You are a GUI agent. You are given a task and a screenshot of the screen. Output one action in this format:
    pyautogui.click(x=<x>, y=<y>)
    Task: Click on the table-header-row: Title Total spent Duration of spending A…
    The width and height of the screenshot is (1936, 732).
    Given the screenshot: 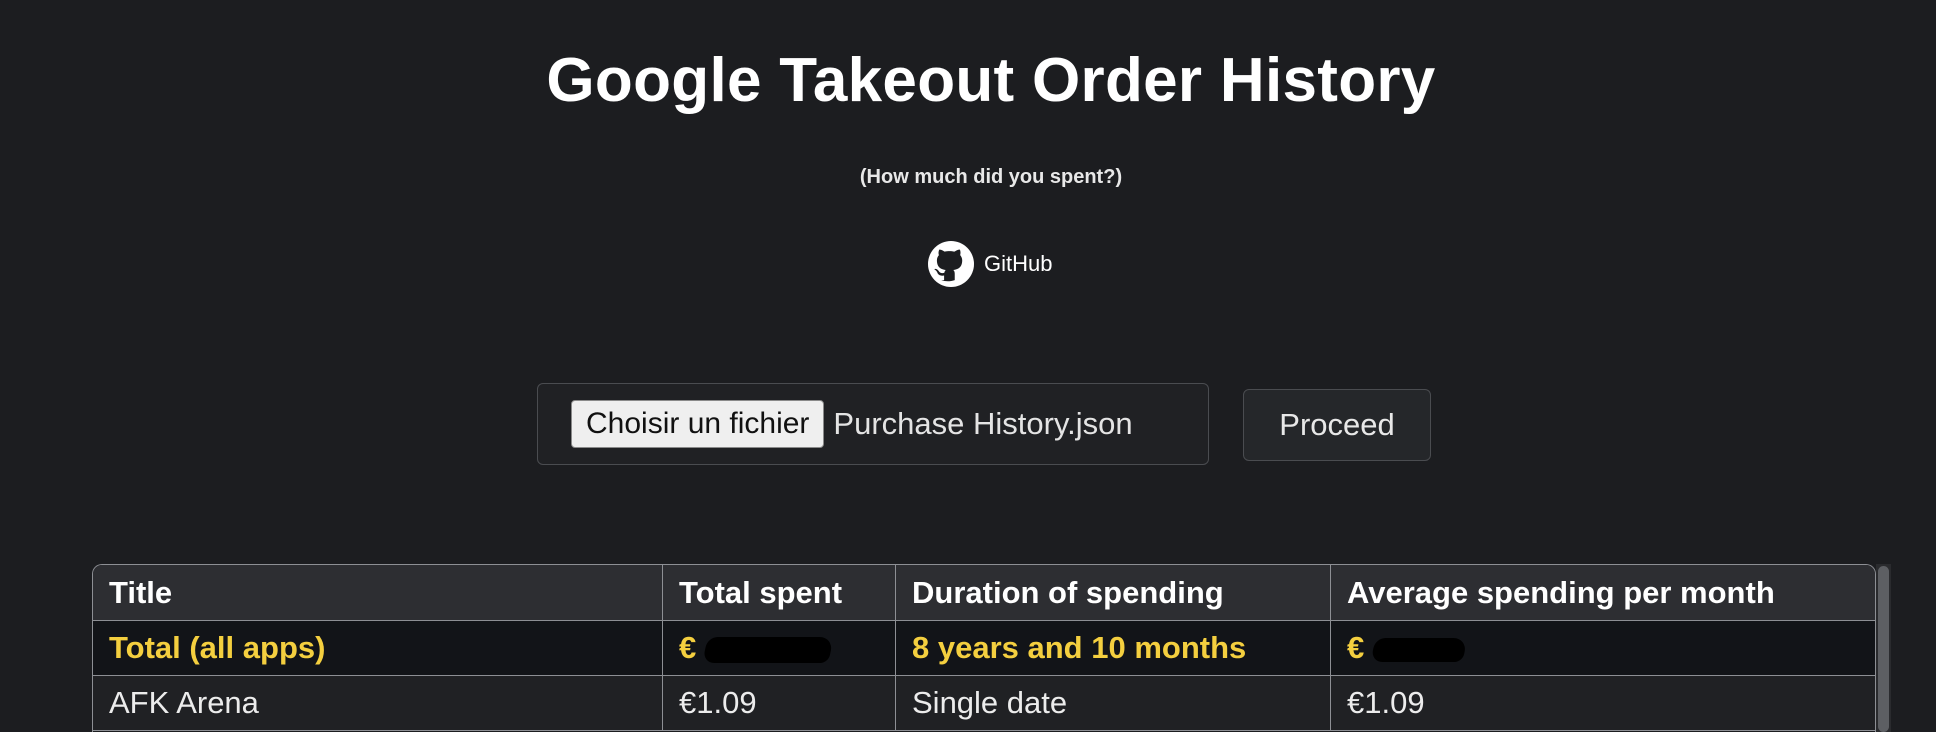 What is the action you would take?
    pyautogui.click(x=984, y=593)
    